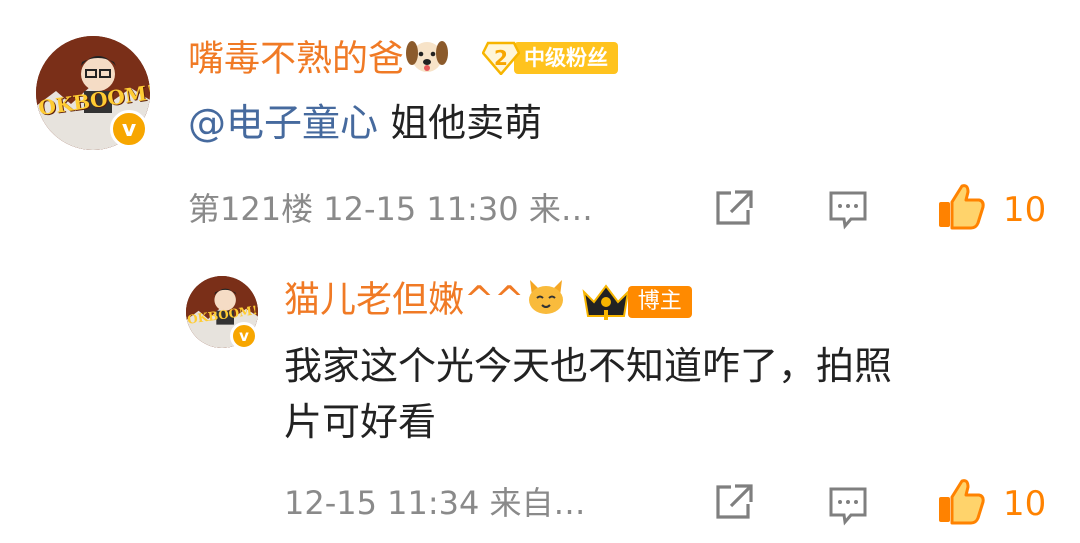 The width and height of the screenshot is (1080, 543). I want to click on reply-username-text: 猫儿老但嫩^^, so click(404, 300).